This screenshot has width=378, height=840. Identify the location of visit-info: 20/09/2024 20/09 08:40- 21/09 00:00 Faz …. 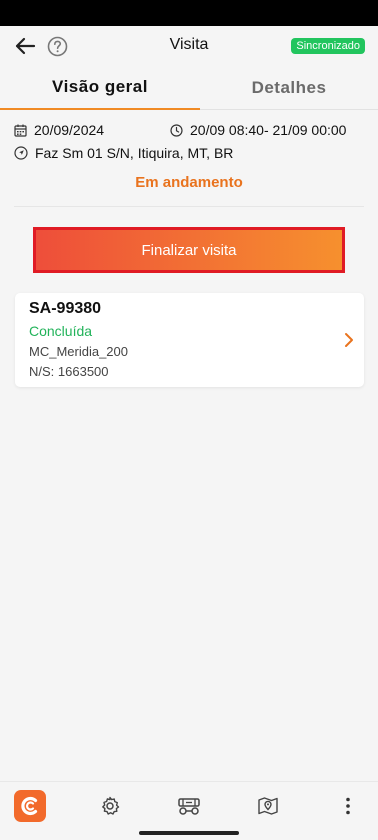
(189, 159).